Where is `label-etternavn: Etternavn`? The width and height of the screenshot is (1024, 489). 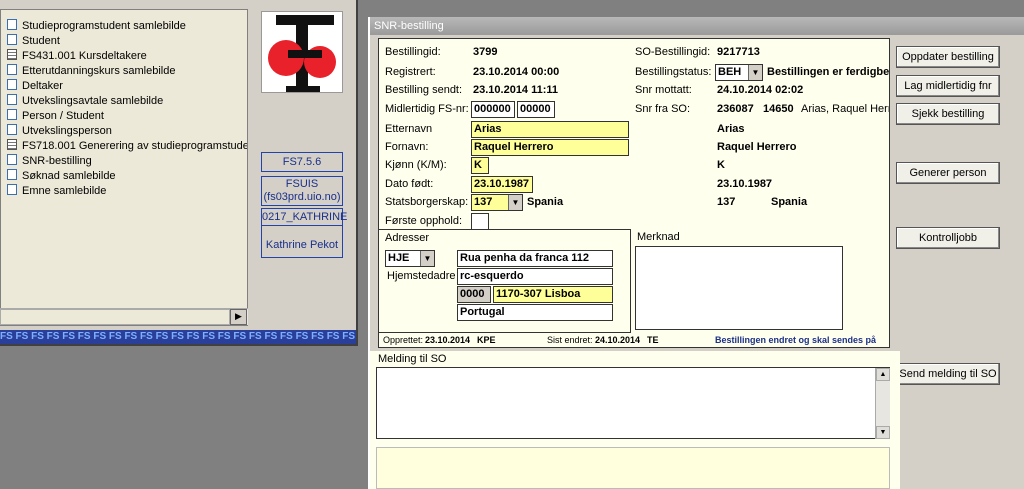 label-etternavn: Etternavn is located at coordinates (409, 129).